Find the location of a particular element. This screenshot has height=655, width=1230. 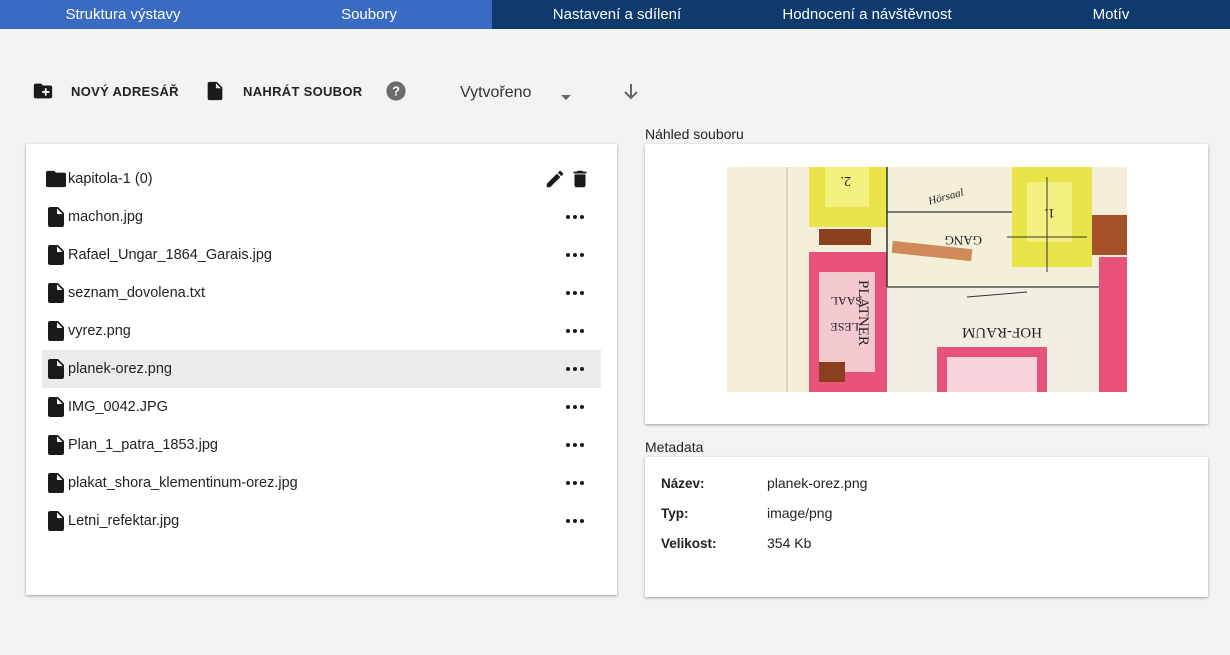

file-name: Rafael_Ungar_1864_Garais.jpg is located at coordinates (170, 255).